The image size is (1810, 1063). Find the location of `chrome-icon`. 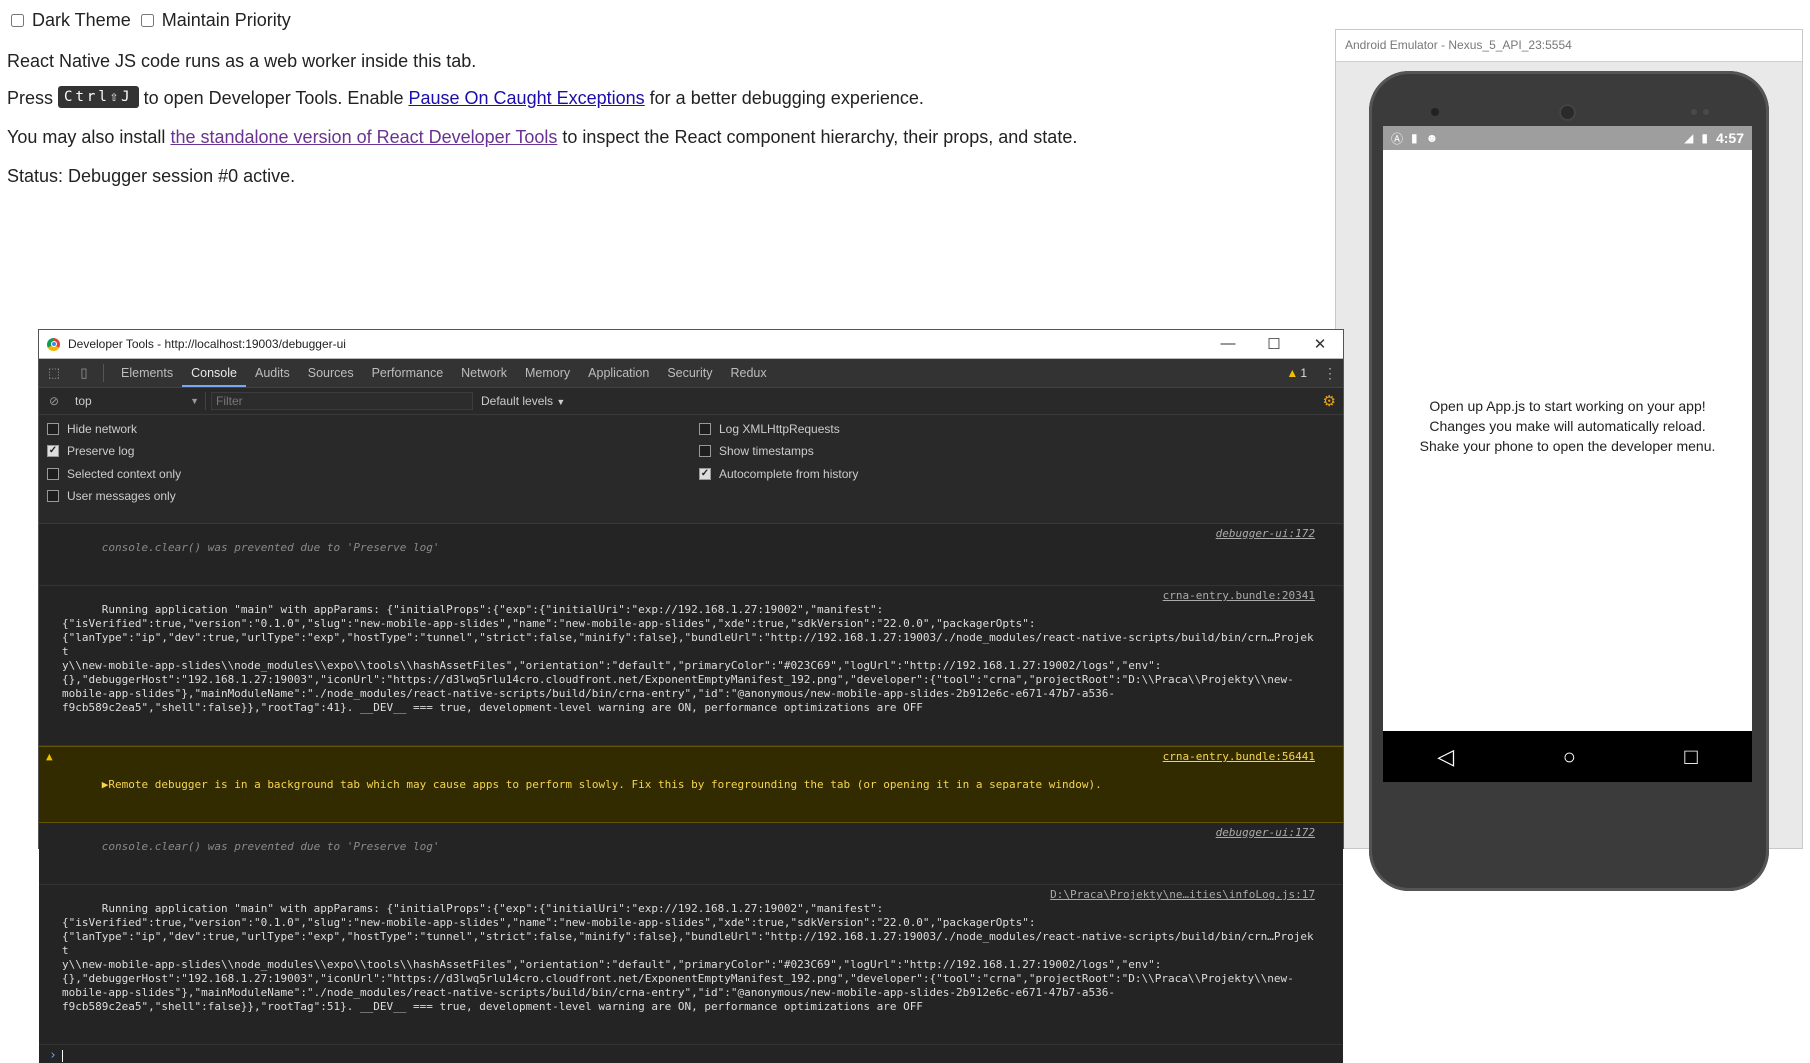

chrome-icon is located at coordinates (53, 344).